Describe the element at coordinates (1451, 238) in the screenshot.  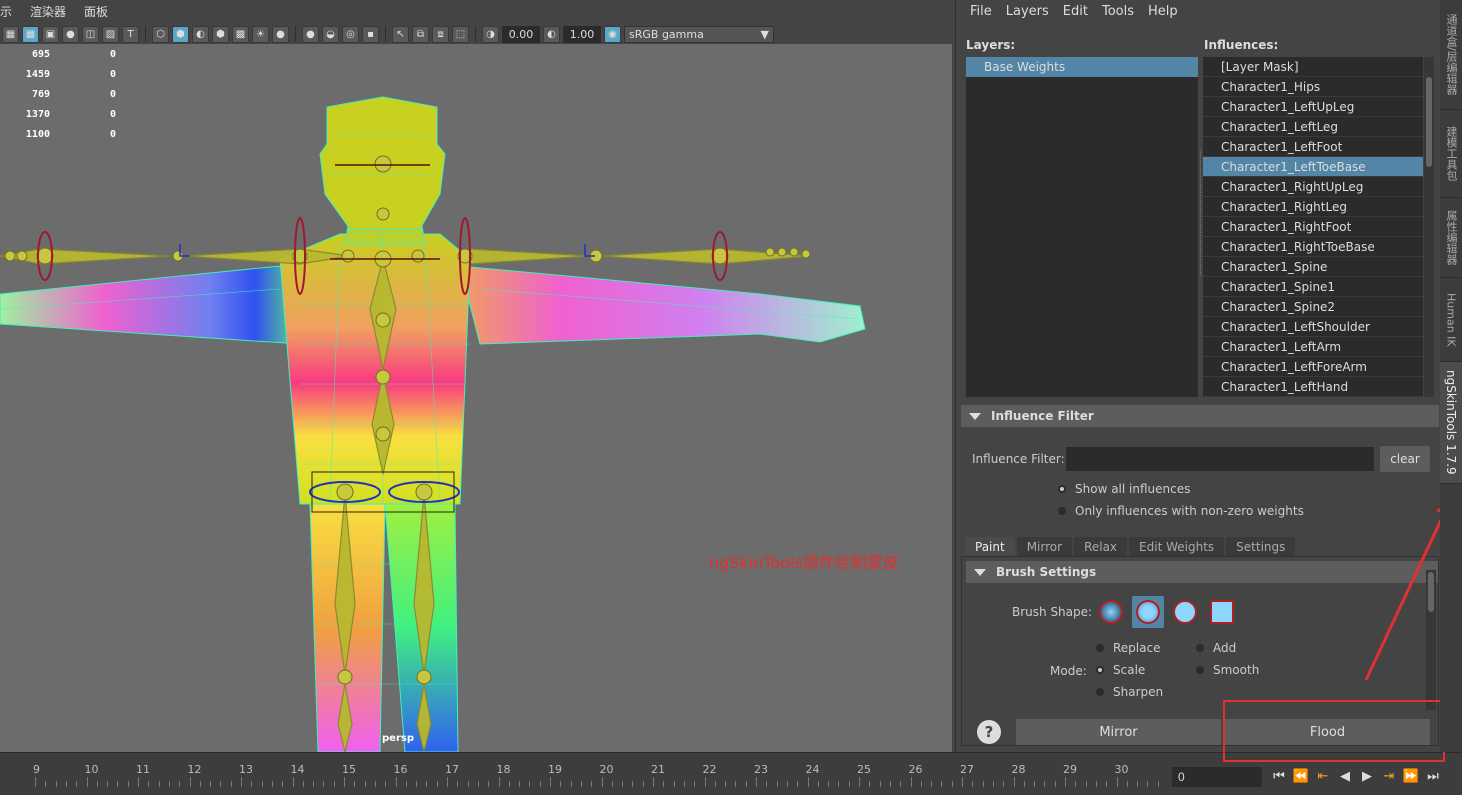
I see `side-tab-attribute-editor: 属性编辑器` at that location.